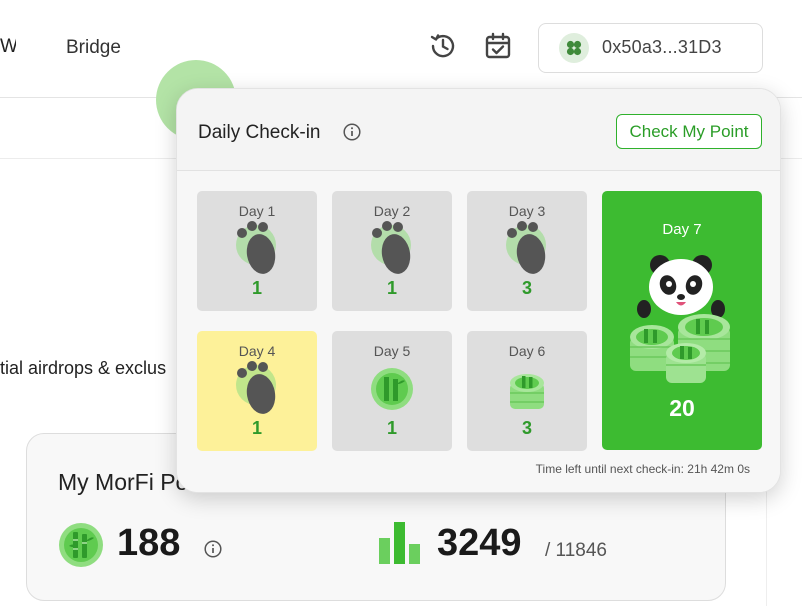 The image size is (802, 606). I want to click on panda-coins-icon, so click(682, 319).